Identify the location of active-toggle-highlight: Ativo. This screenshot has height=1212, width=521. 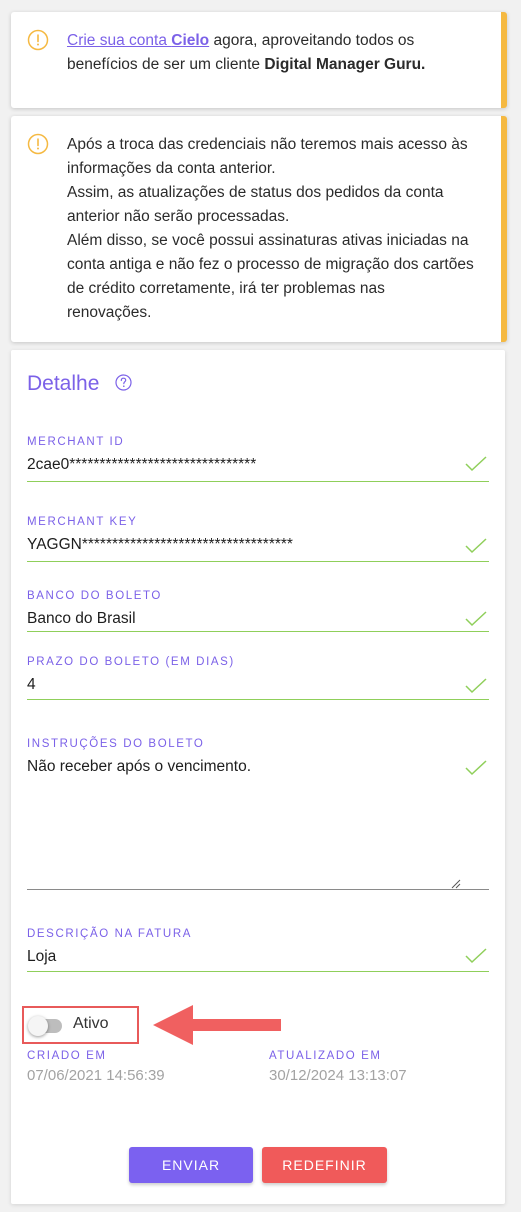
(80, 1025).